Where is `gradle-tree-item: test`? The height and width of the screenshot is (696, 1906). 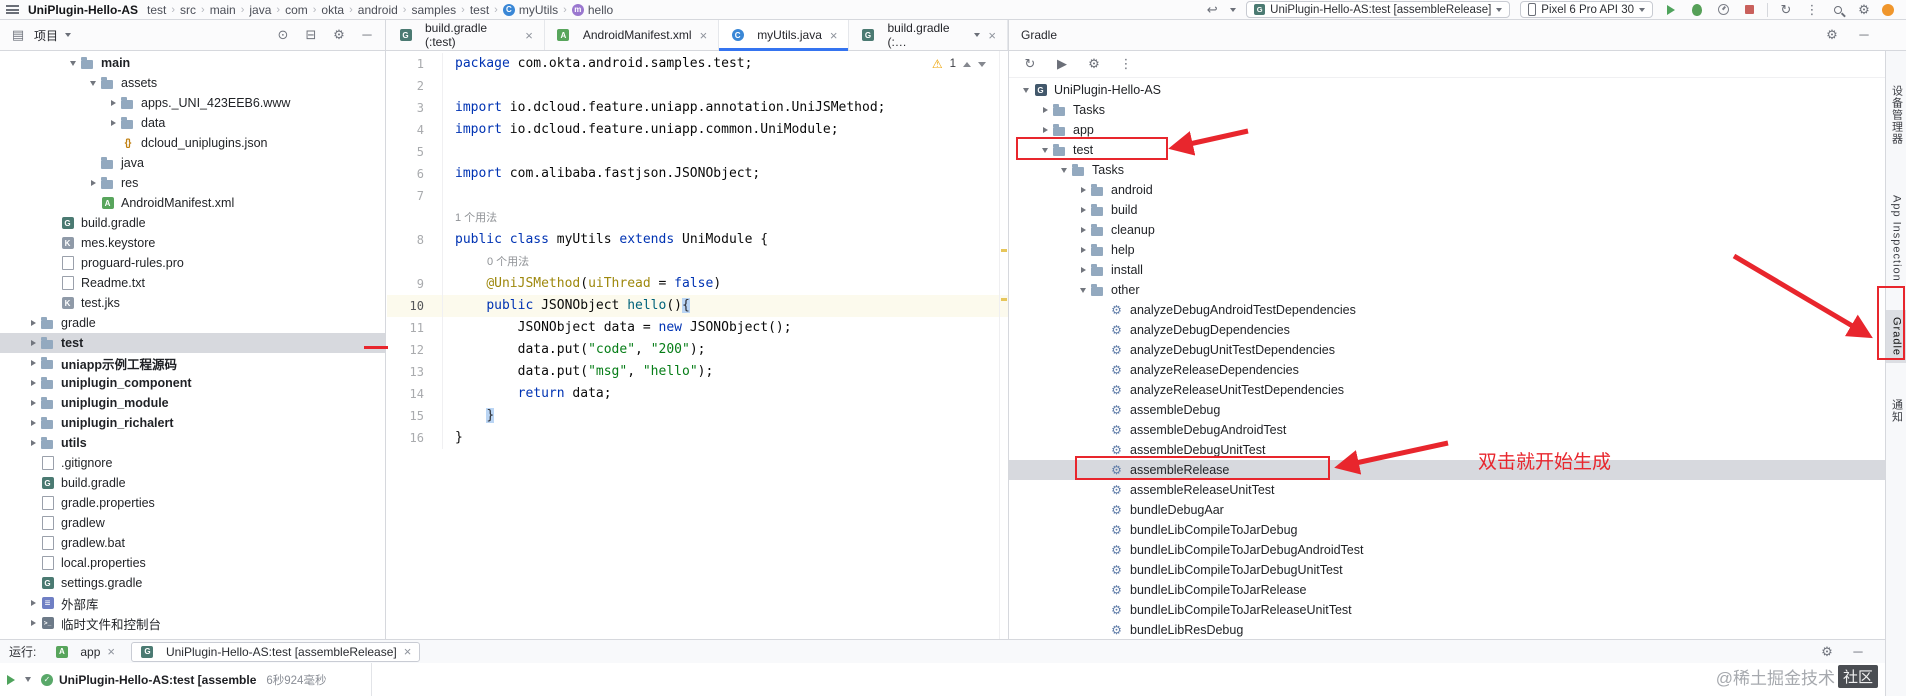 gradle-tree-item: test is located at coordinates (1447, 150).